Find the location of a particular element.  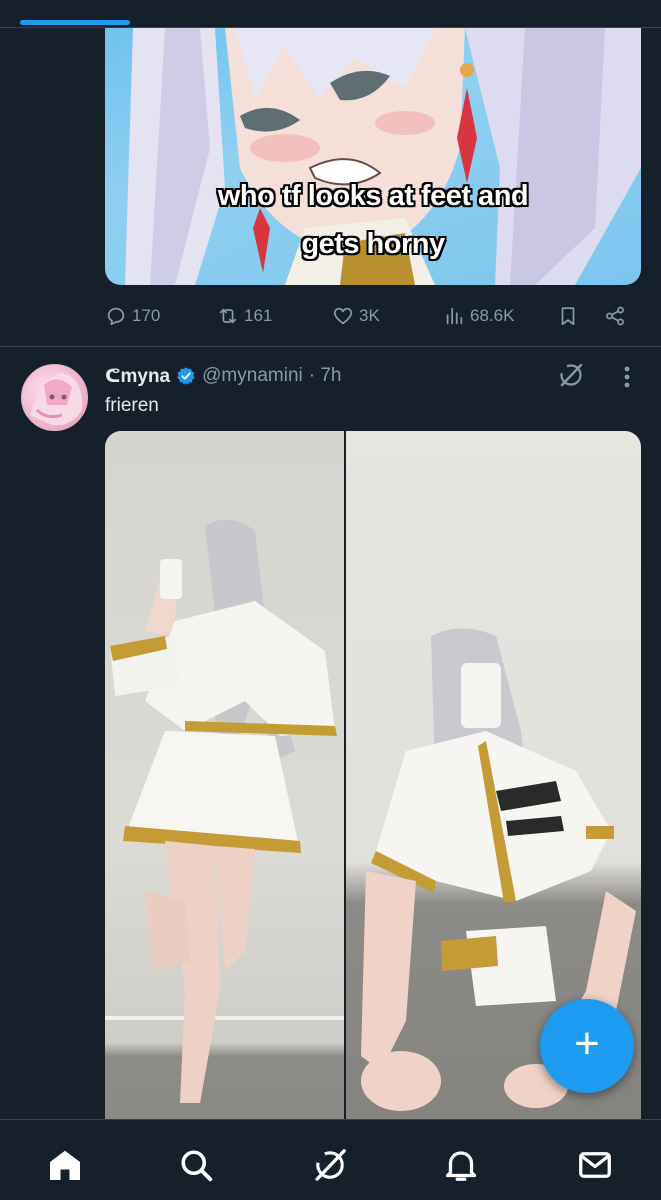

views-button: 68.6K is located at coordinates (478, 316).